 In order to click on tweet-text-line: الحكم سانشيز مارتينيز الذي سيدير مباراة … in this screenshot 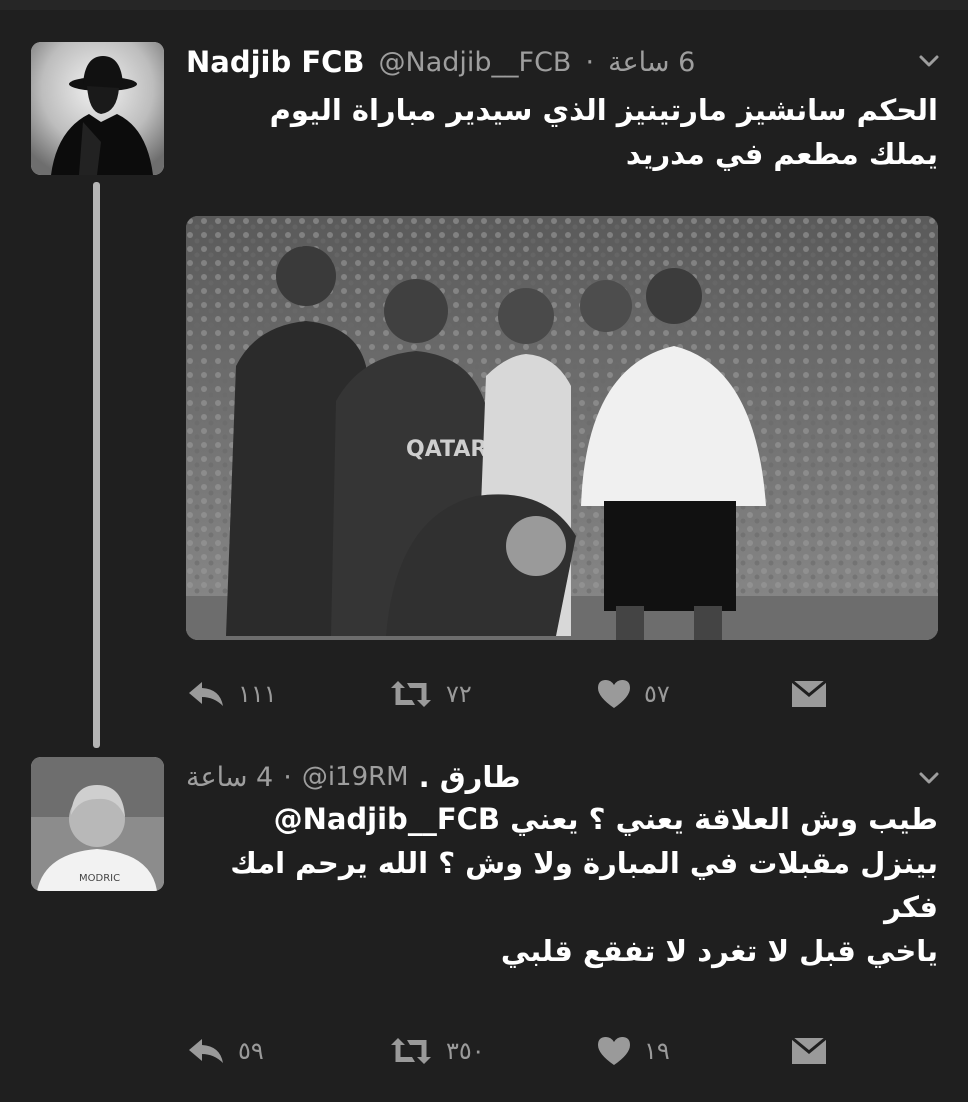, I will do `click(603, 110)`.